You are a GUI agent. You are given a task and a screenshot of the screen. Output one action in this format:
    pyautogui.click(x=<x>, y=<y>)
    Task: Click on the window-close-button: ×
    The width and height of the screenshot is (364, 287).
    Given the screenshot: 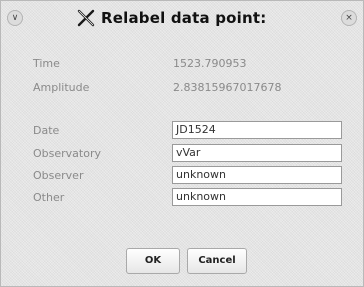 What is the action you would take?
    pyautogui.click(x=349, y=18)
    